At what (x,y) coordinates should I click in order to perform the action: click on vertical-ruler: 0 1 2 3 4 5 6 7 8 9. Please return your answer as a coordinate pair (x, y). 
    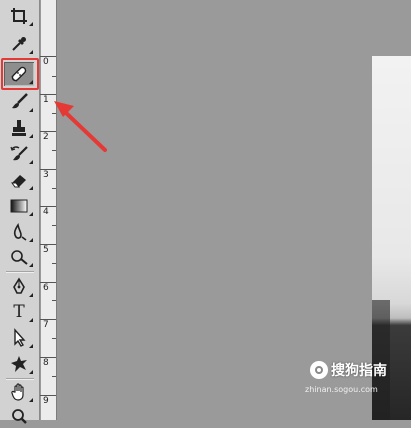
    Looking at the image, I should click on (48, 210).